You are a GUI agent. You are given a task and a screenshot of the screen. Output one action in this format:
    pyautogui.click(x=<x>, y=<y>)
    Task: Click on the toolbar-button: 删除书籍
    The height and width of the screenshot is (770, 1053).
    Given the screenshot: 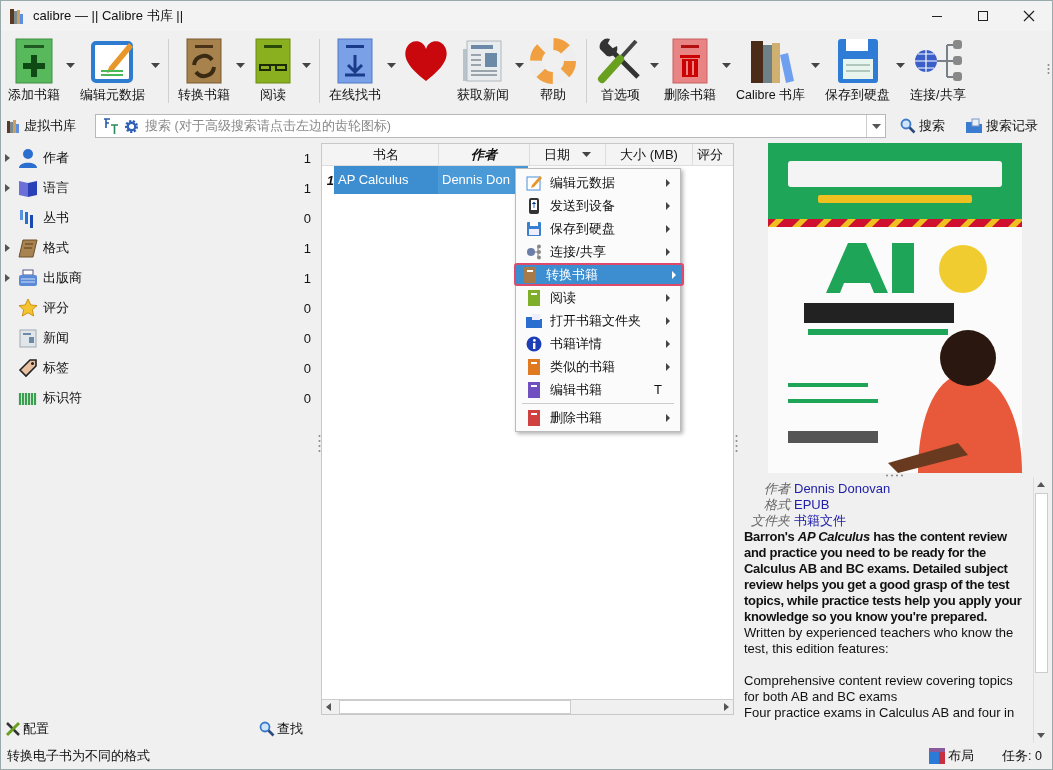 What is the action you would take?
    pyautogui.click(x=690, y=70)
    